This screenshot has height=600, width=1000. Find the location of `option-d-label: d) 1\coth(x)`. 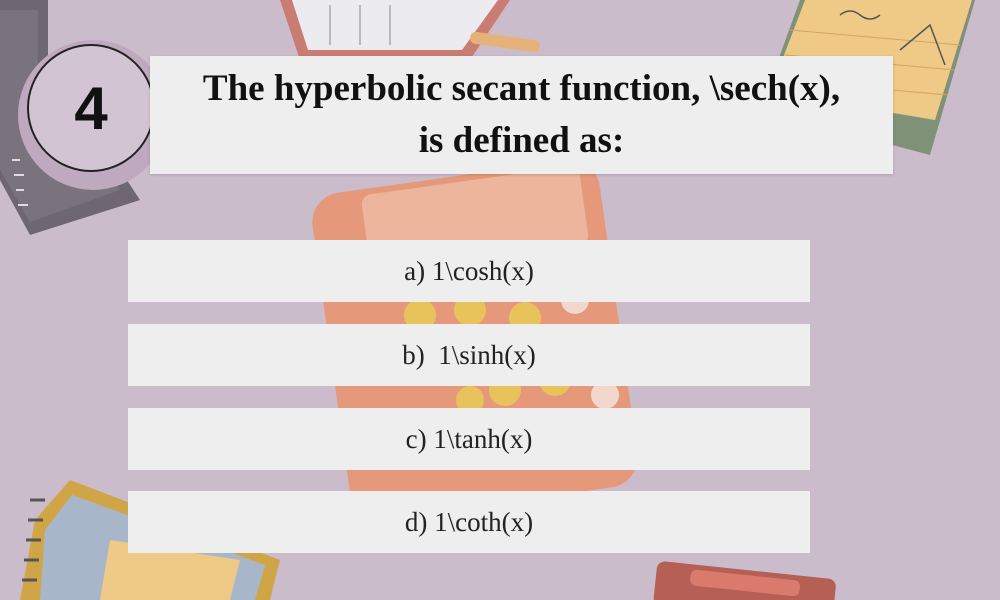

option-d-label: d) 1\coth(x) is located at coordinates (469, 521).